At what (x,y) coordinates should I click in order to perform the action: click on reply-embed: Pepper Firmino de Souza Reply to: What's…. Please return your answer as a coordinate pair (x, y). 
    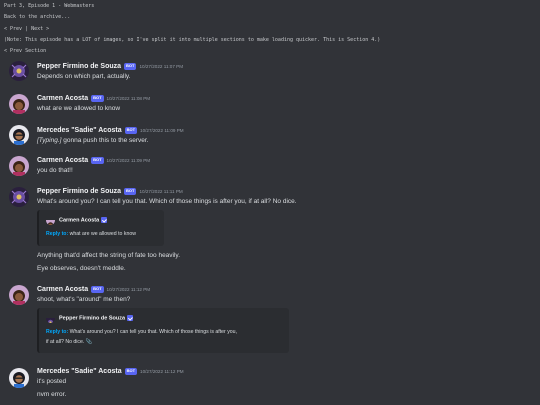
    Looking at the image, I should click on (163, 330).